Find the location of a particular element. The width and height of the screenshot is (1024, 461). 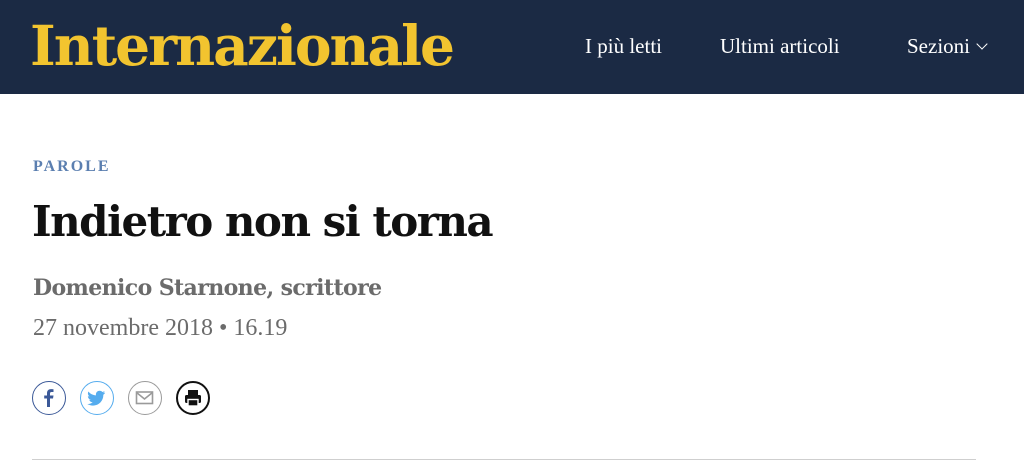

chevron-down-icon is located at coordinates (982, 44).